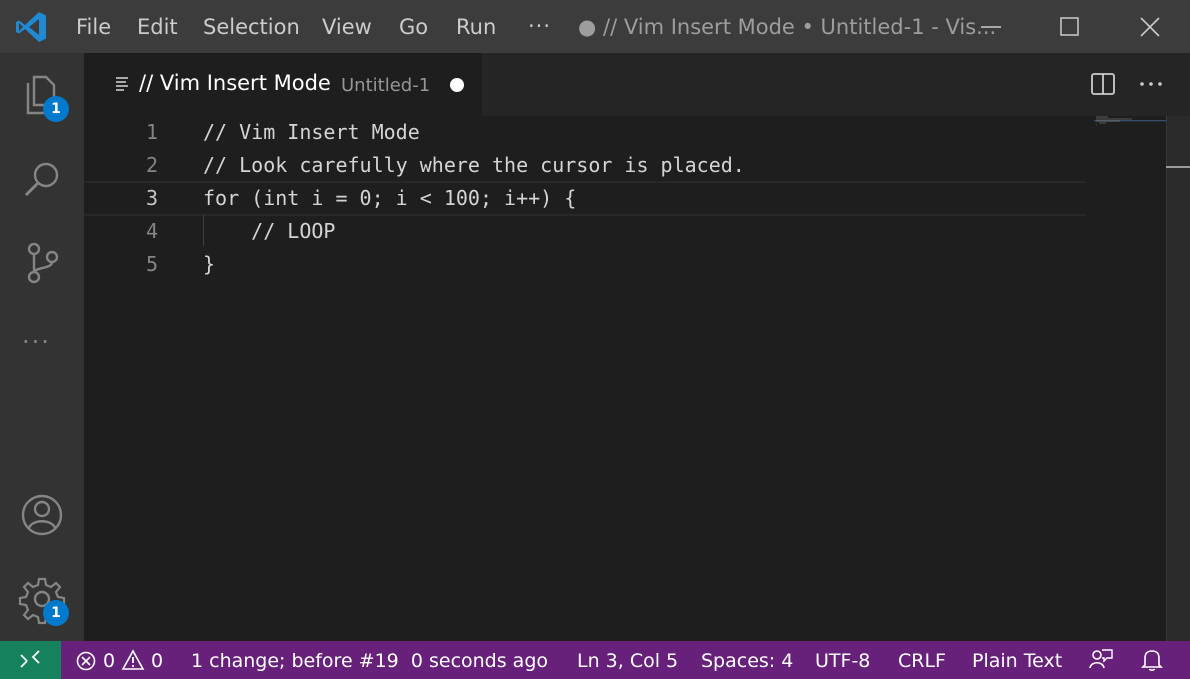  What do you see at coordinates (1166, 378) in the screenshot?
I see `scrollbar-rail` at bounding box center [1166, 378].